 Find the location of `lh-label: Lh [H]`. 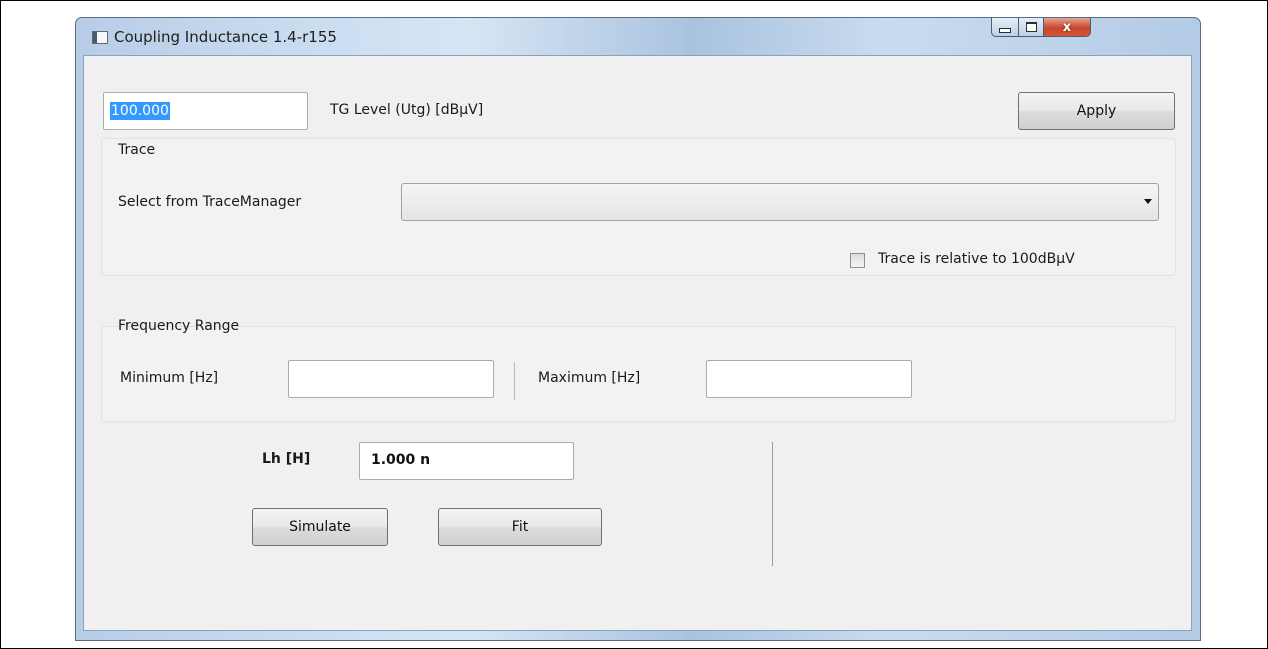

lh-label: Lh [H] is located at coordinates (286, 459).